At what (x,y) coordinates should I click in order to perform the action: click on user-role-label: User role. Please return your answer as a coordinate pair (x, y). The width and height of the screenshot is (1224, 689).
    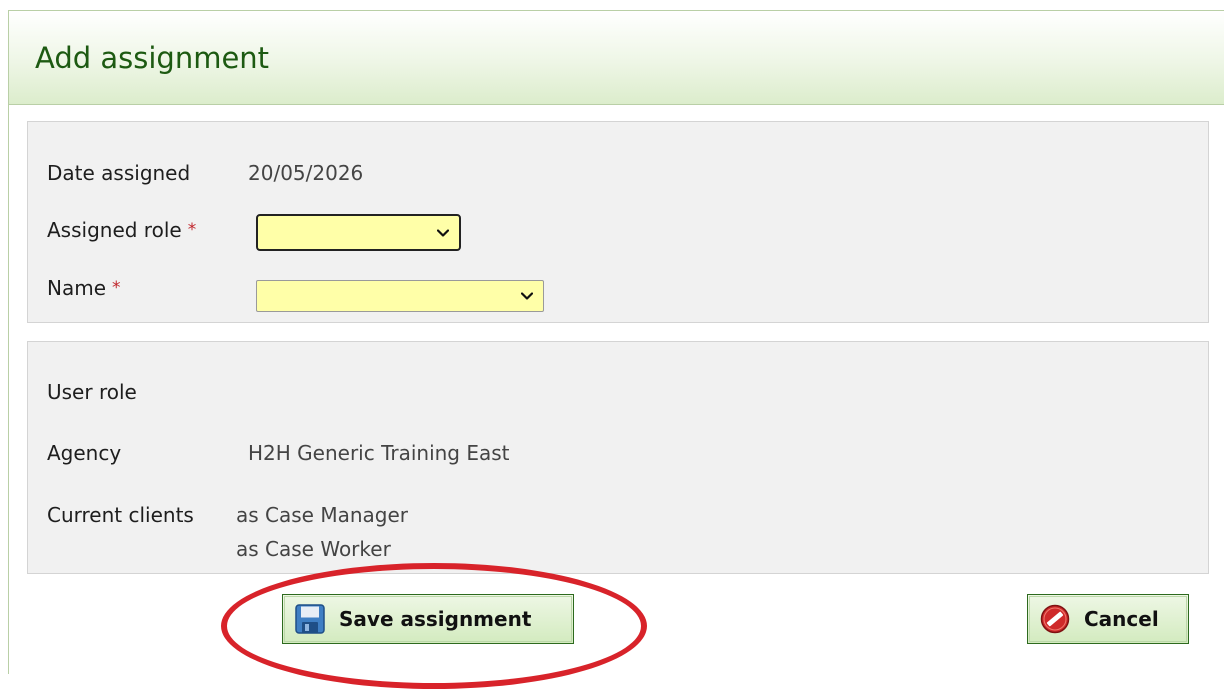
    Looking at the image, I should click on (92, 392).